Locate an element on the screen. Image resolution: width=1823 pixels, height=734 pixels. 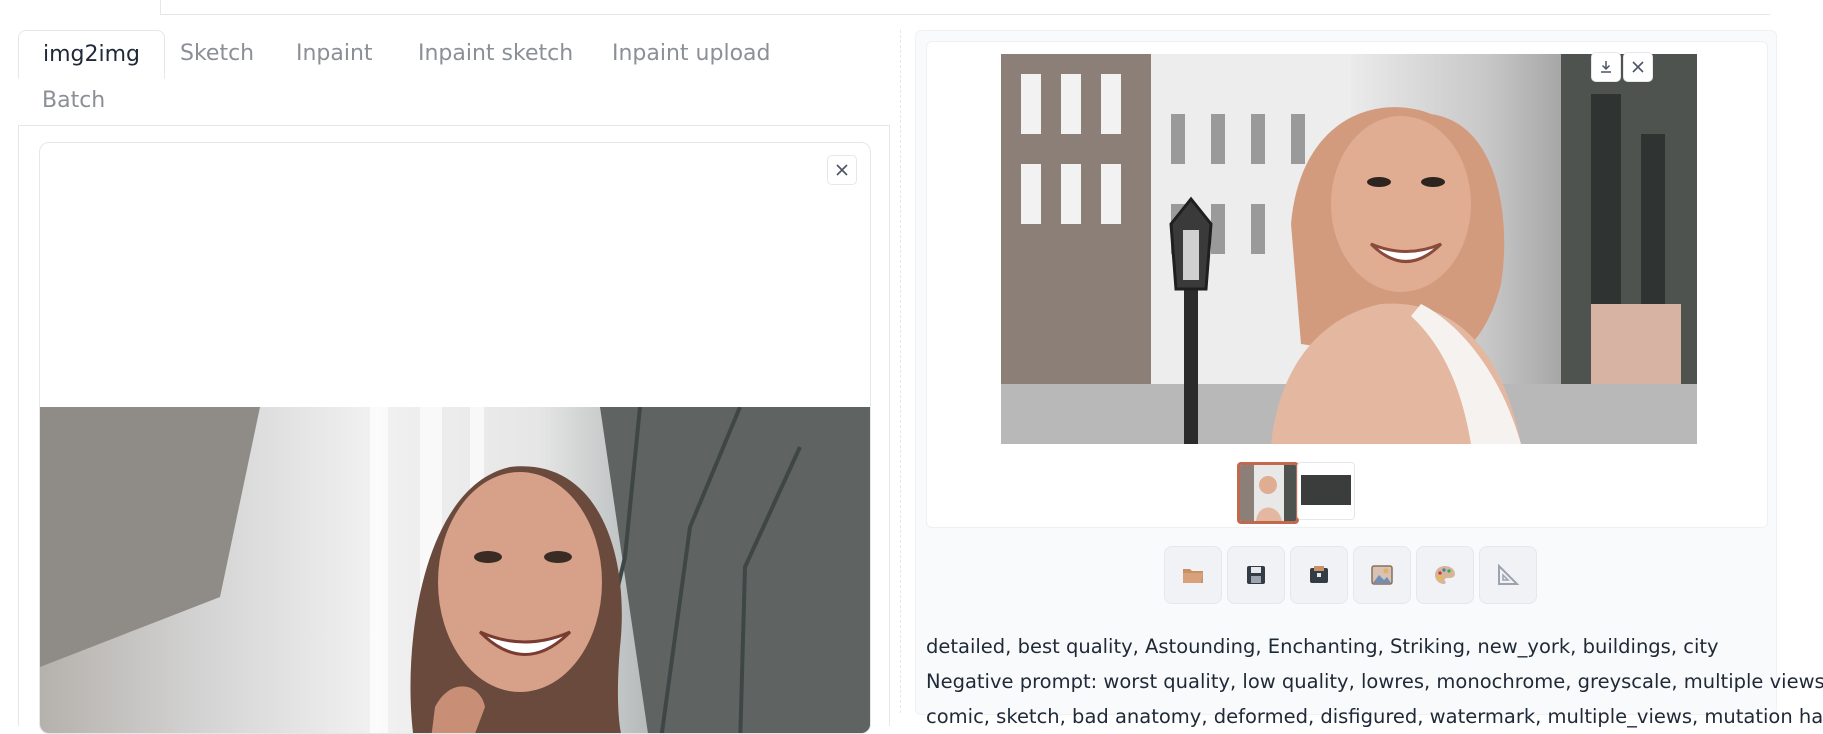
close-preview-button is located at coordinates (1638, 67).